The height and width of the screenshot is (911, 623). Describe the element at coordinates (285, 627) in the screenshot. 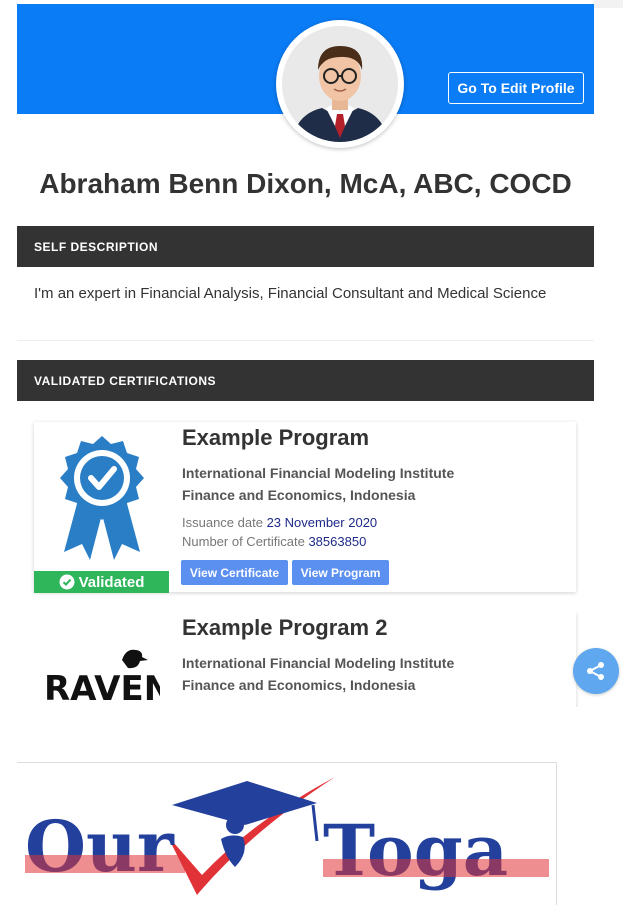

I see `program-title: Example Program 2` at that location.